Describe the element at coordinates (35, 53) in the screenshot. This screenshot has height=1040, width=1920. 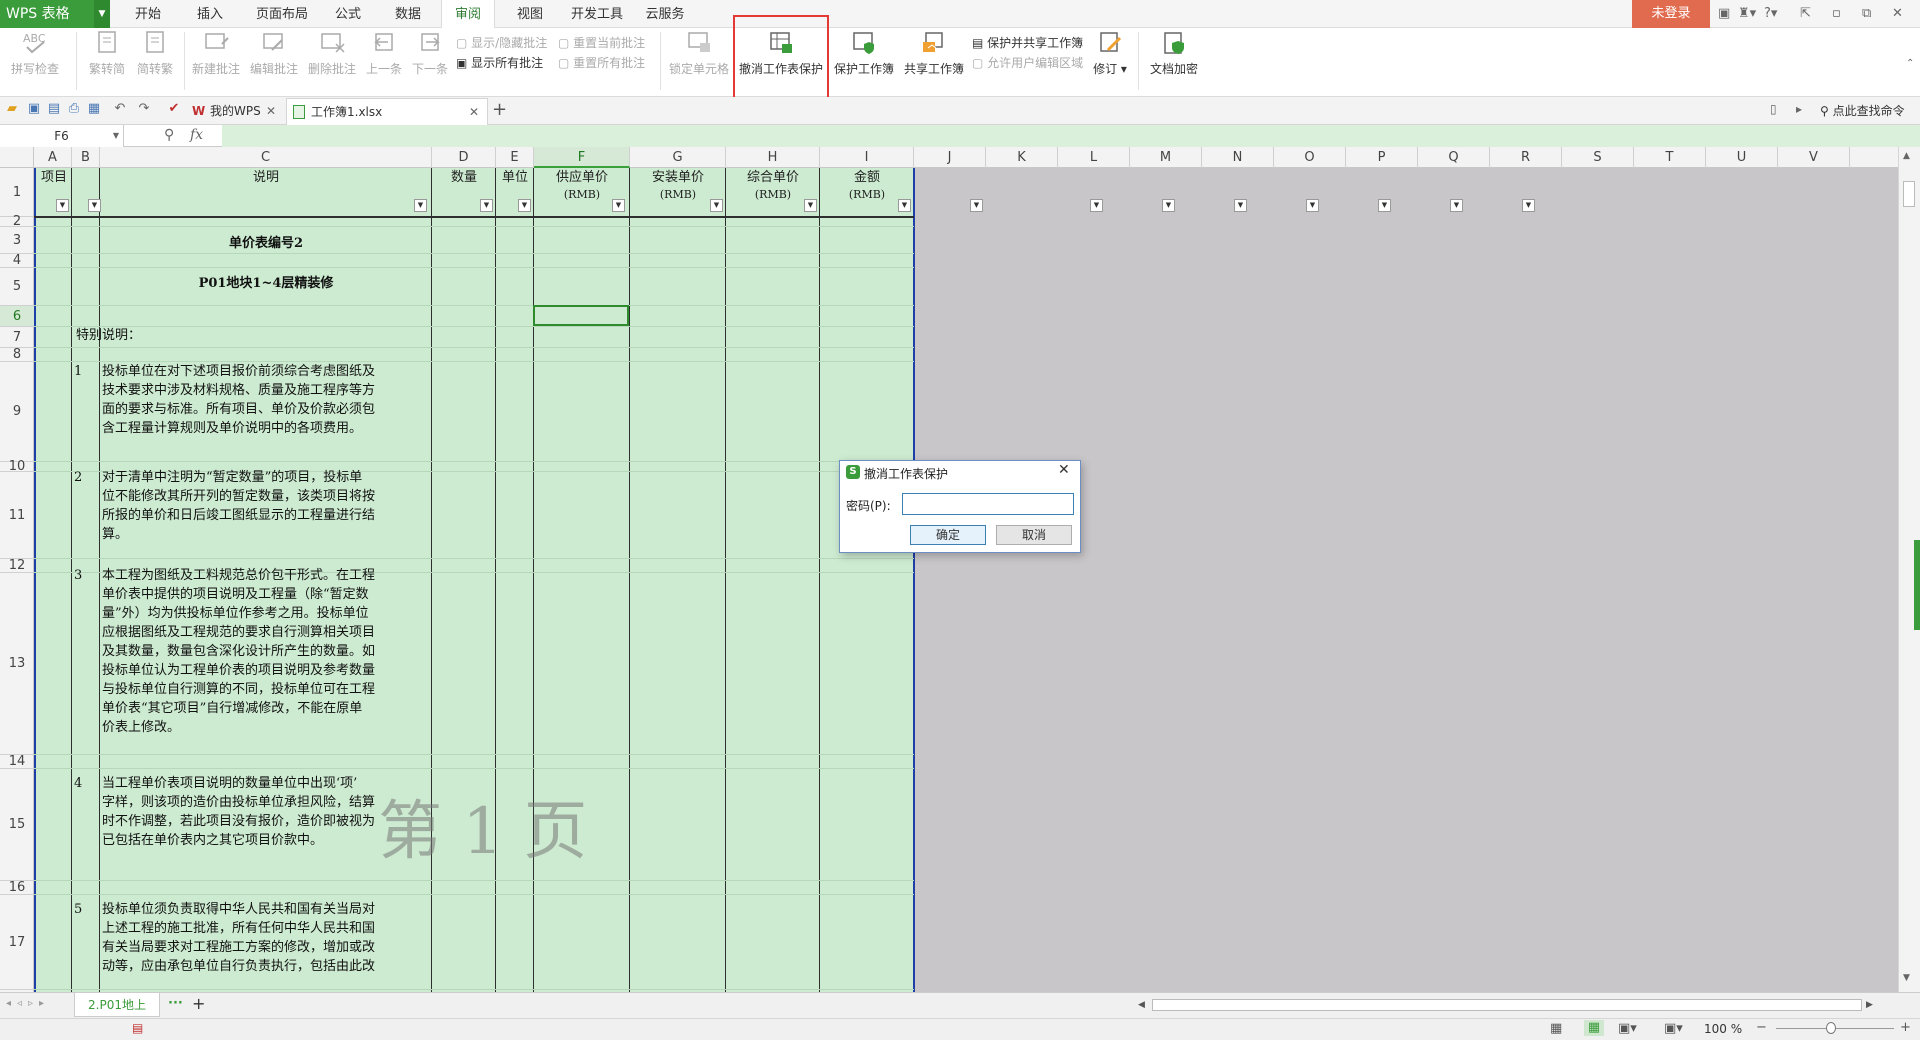
I see `spell-check-button: ABC 拼写检查` at that location.